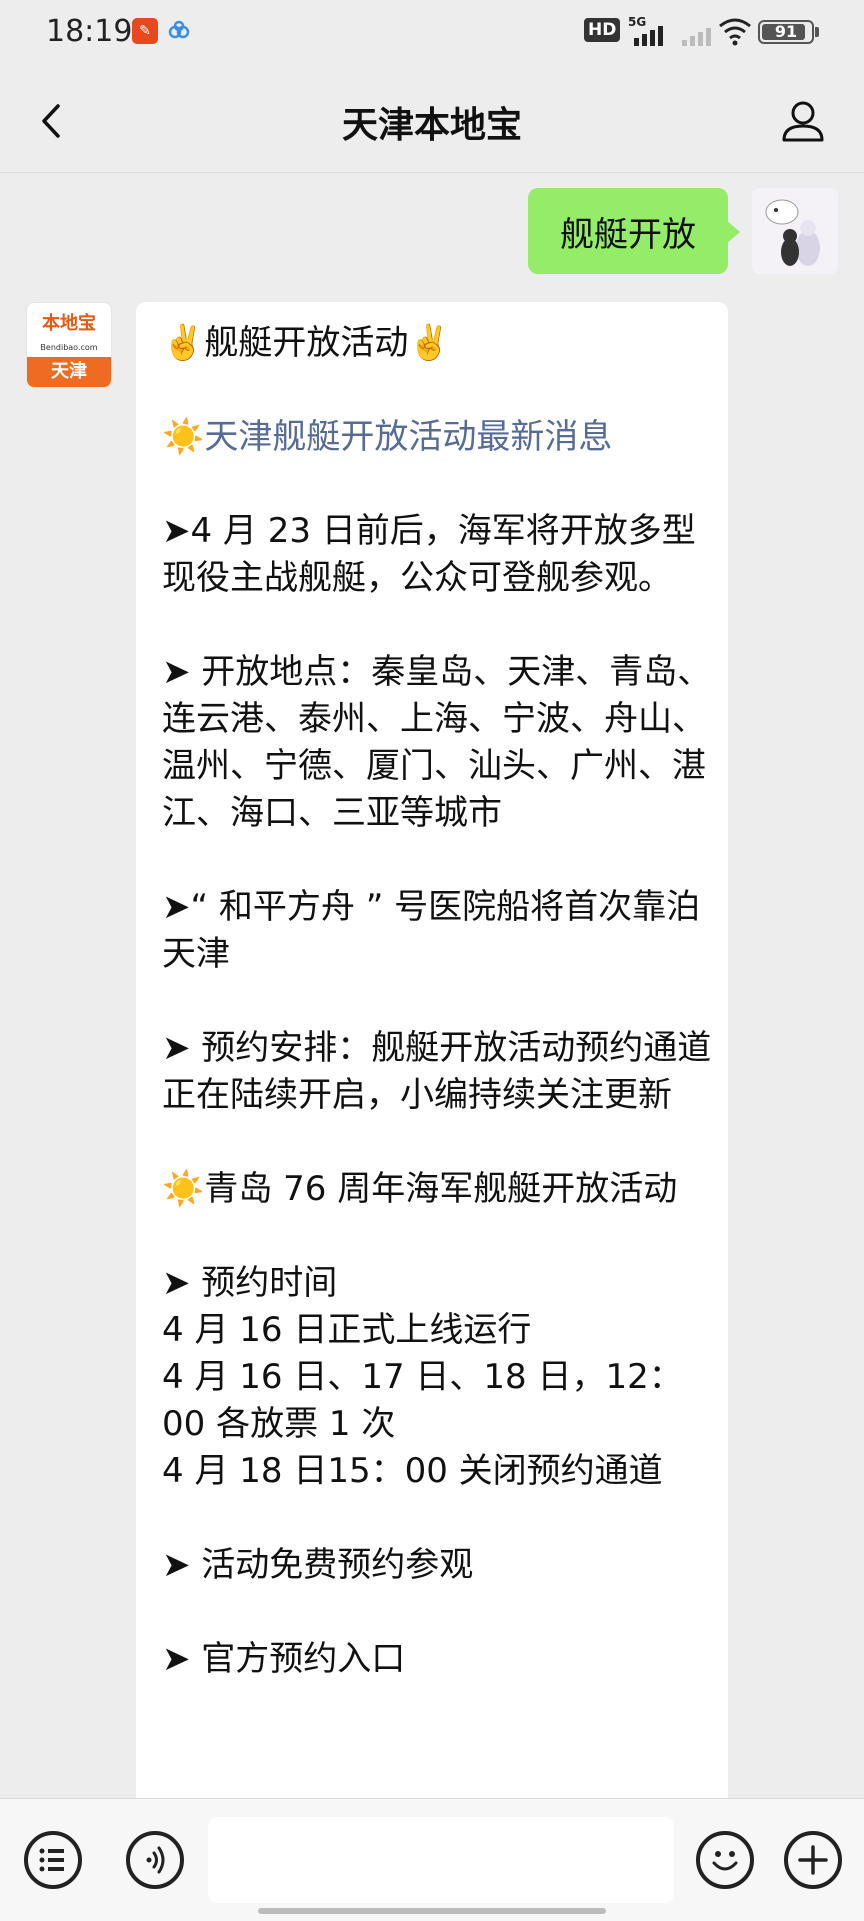 The height and width of the screenshot is (1921, 864). What do you see at coordinates (817, 32) in the screenshot?
I see `battery-tip` at bounding box center [817, 32].